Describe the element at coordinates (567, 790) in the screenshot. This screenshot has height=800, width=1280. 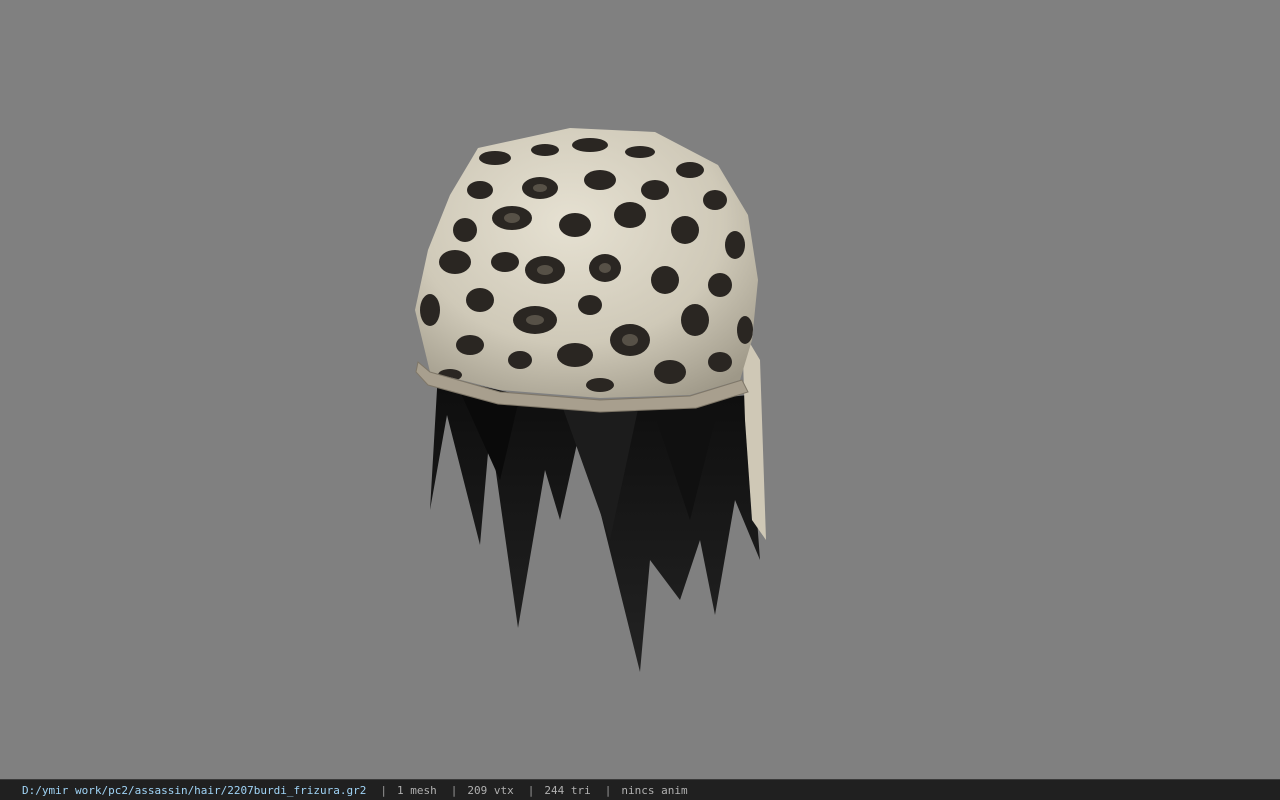
I see `triangle-count: 244 tri` at that location.